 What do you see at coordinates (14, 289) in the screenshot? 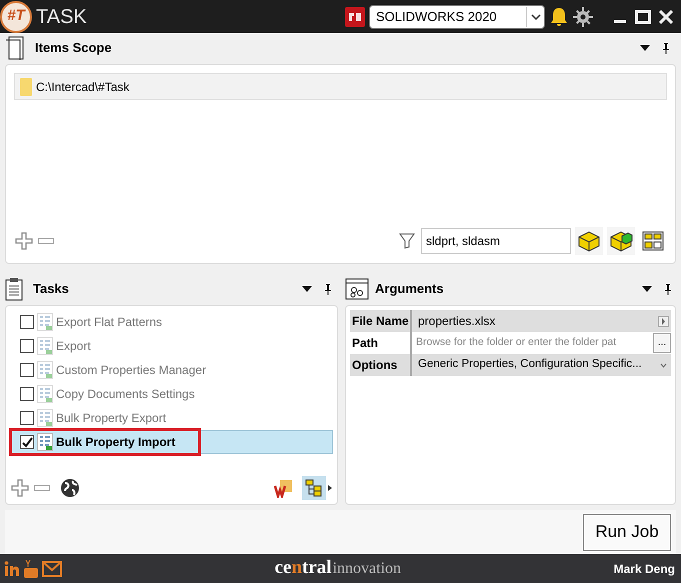
I see `clipboard-icon` at bounding box center [14, 289].